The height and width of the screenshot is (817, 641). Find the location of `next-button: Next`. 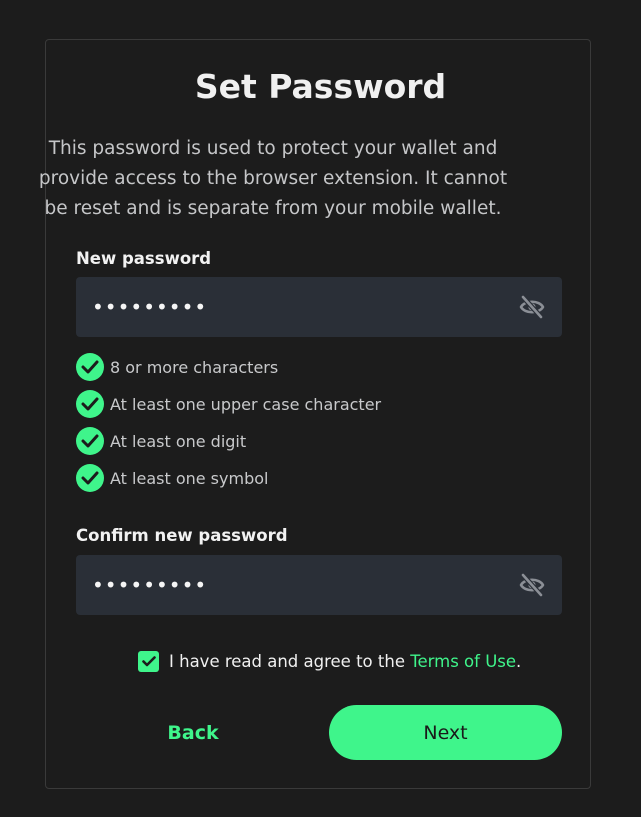

next-button: Next is located at coordinates (445, 732).